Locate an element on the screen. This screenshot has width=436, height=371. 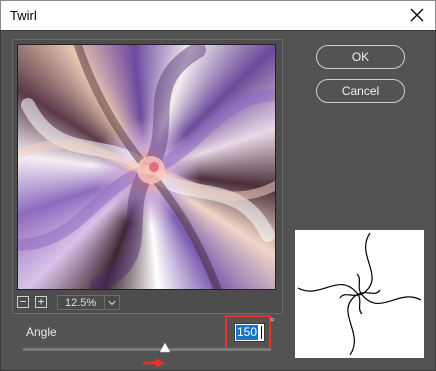
angle-highlight-box: 150 is located at coordinates (248, 333).